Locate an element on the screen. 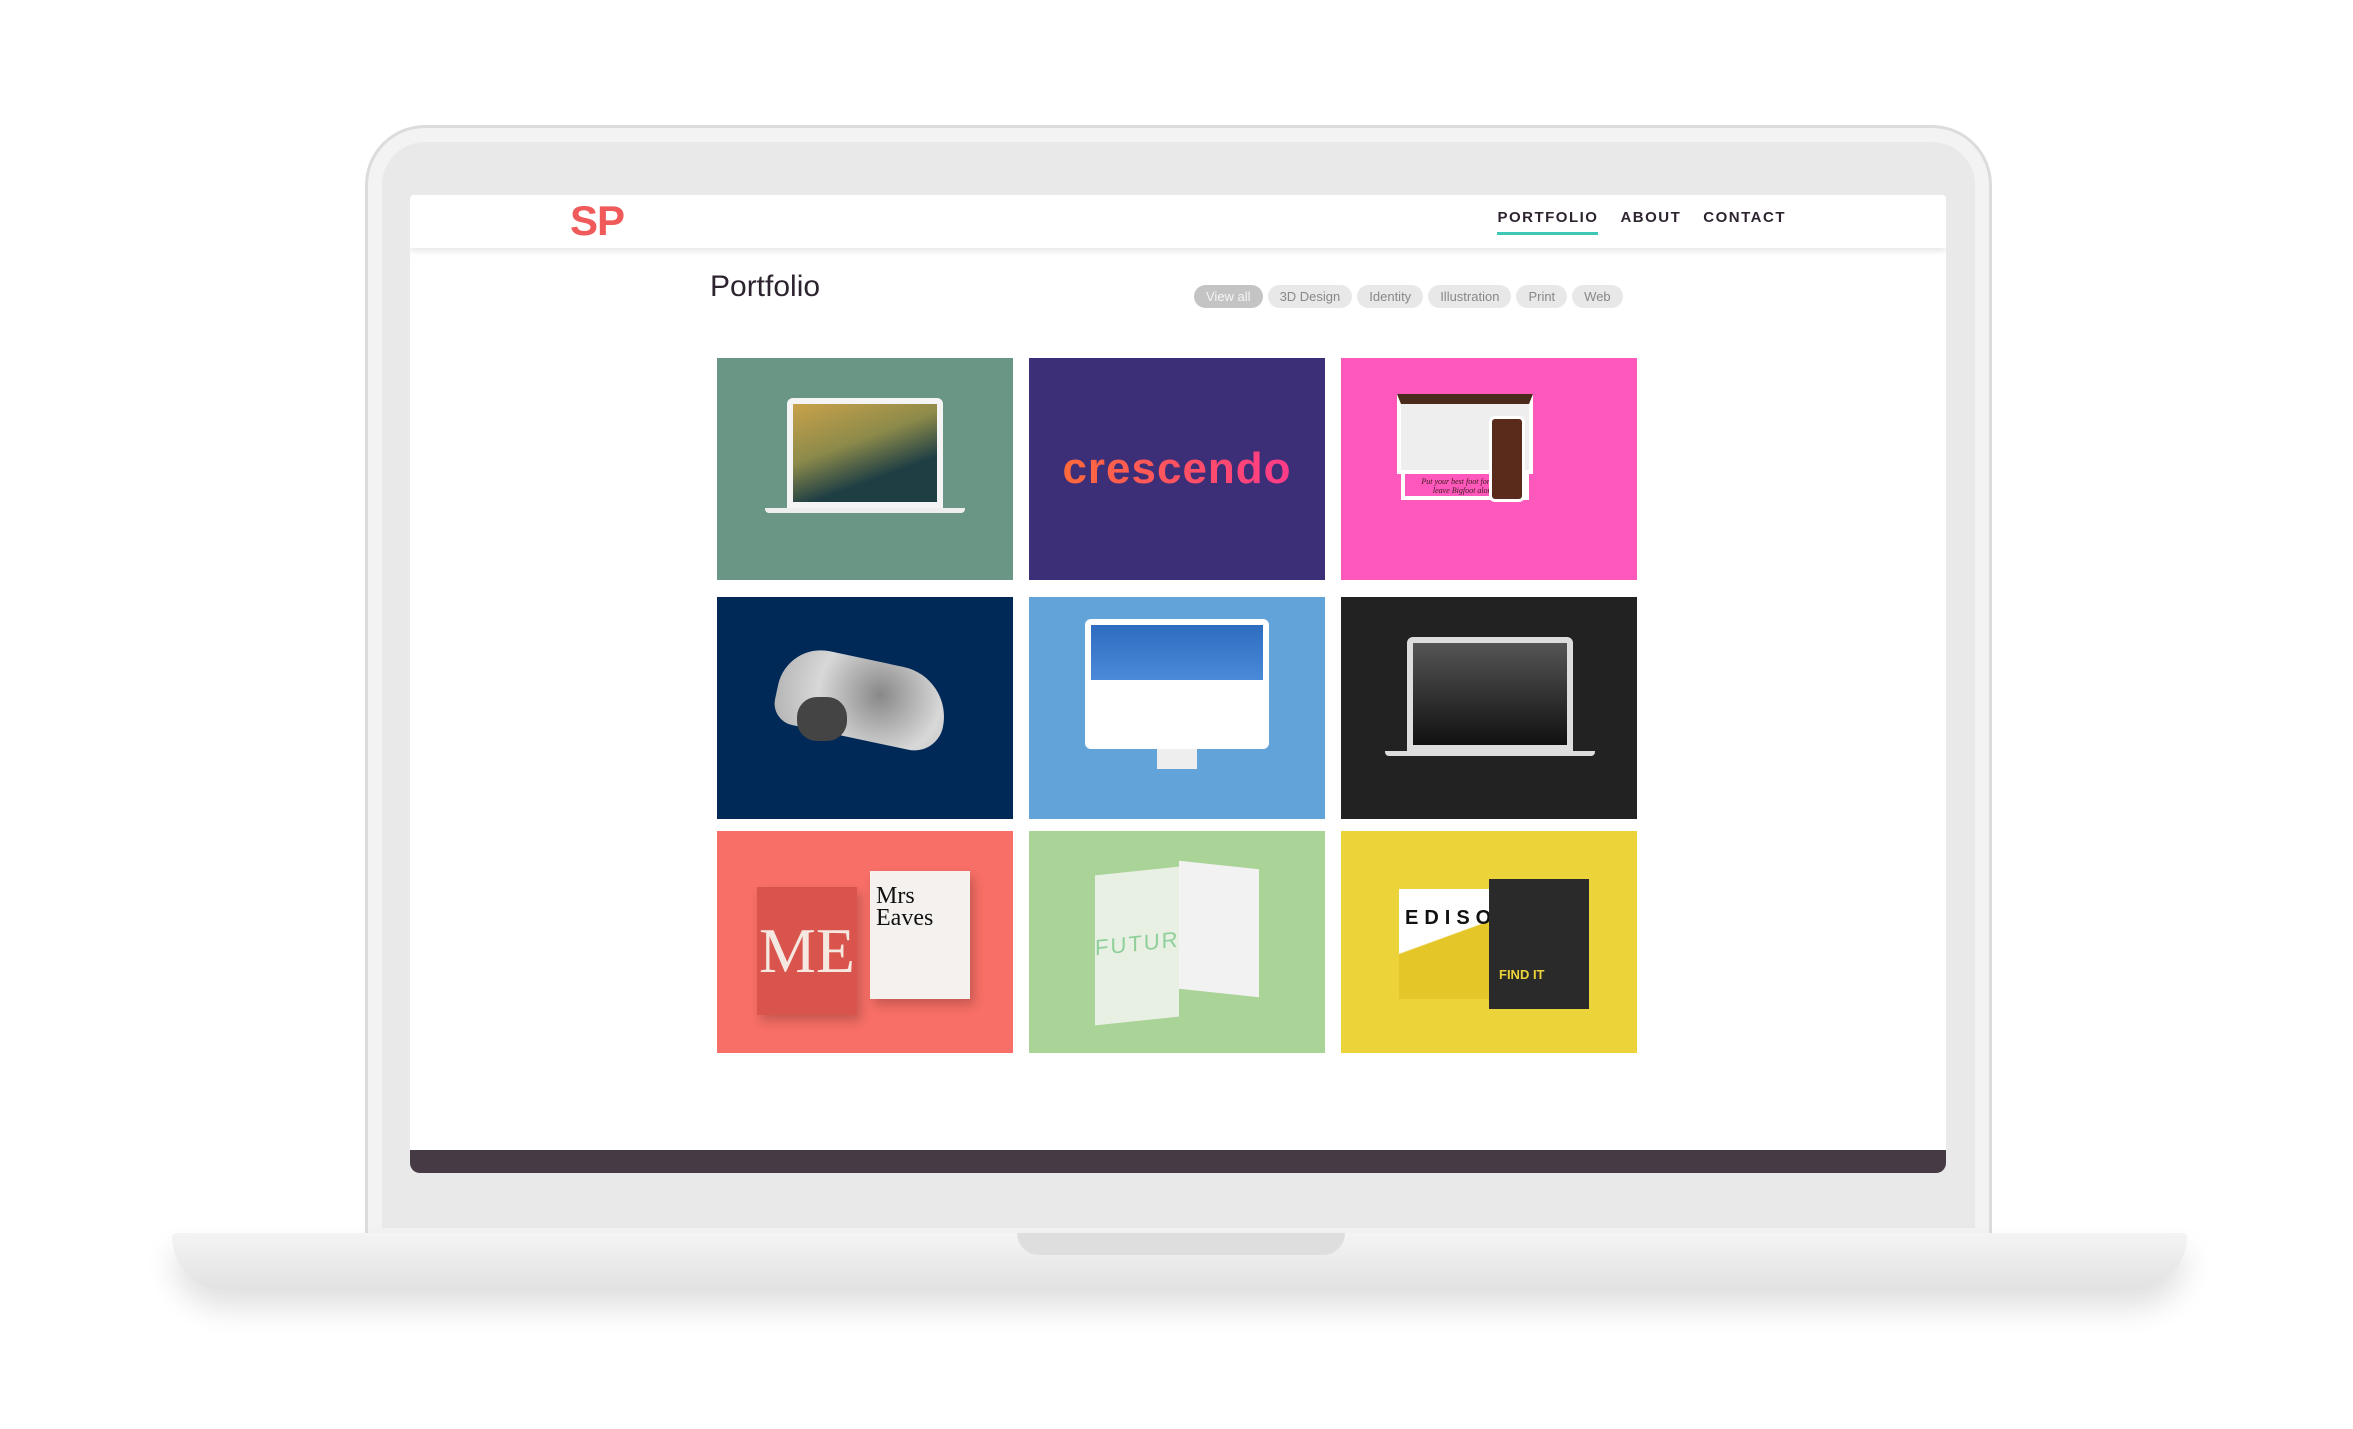  portfolio-tile-edison: EDISON FIND IT is located at coordinates (1489, 942).